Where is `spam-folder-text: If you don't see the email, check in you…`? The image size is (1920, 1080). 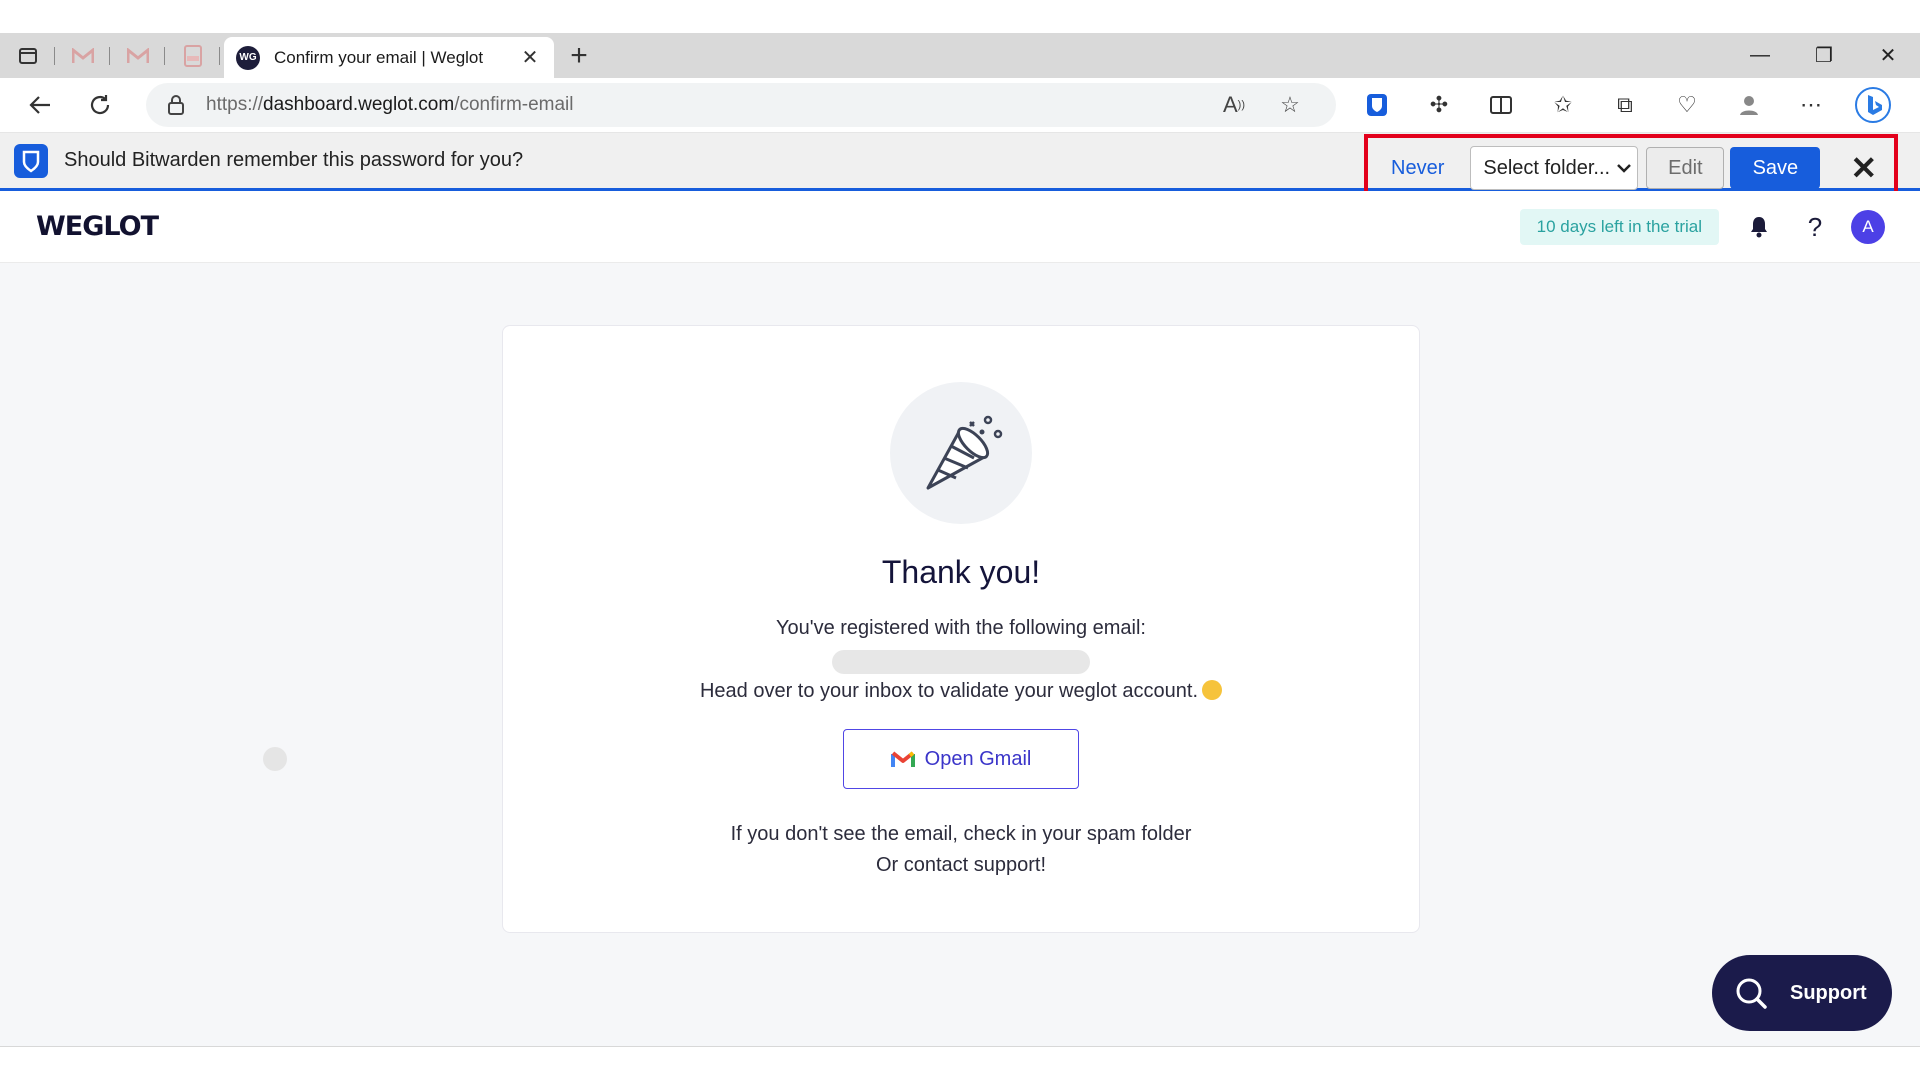
spam-folder-text: If you don't see the email, check in you… is located at coordinates (961, 834).